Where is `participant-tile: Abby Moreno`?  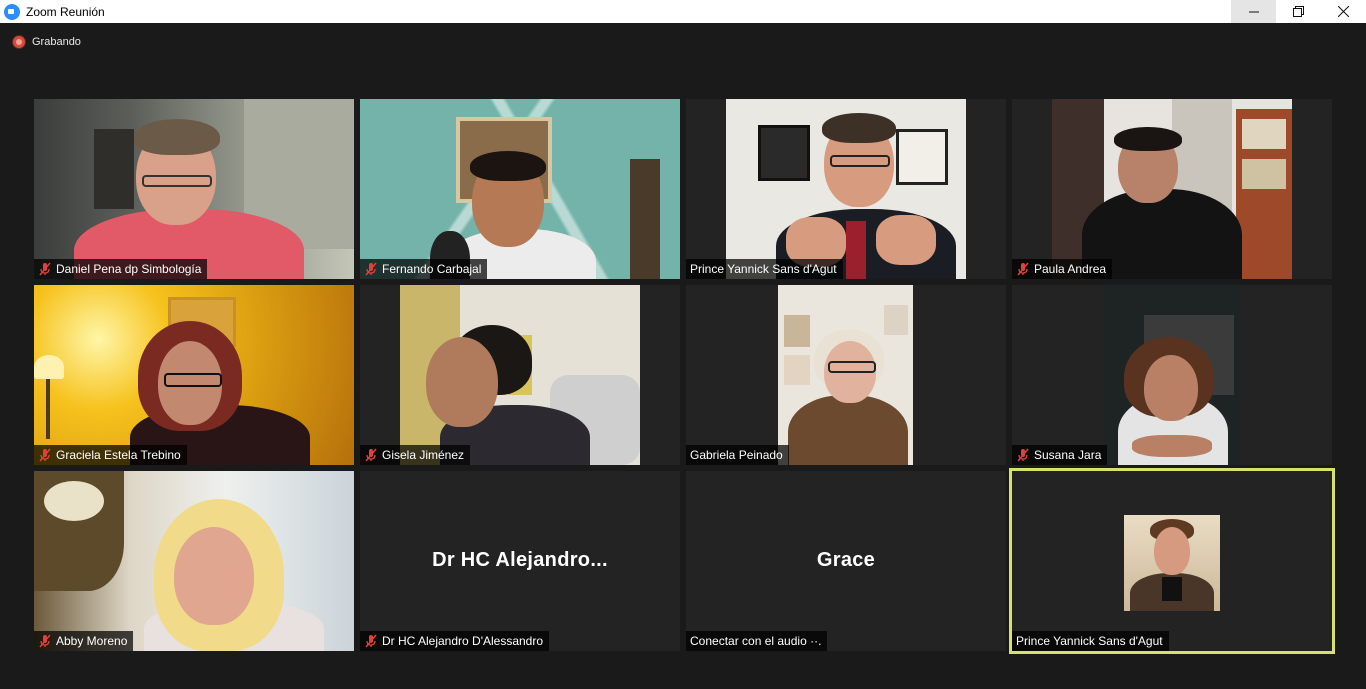
participant-tile: Abby Moreno is located at coordinates (194, 561).